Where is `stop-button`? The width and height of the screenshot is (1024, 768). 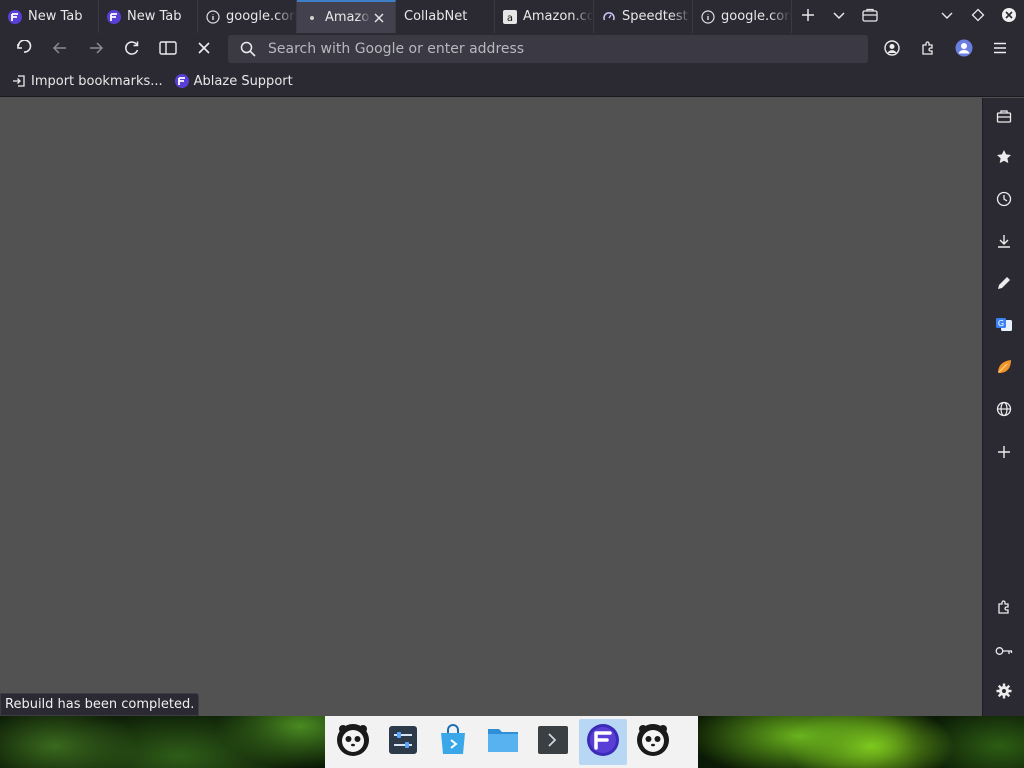
stop-button is located at coordinates (204, 49).